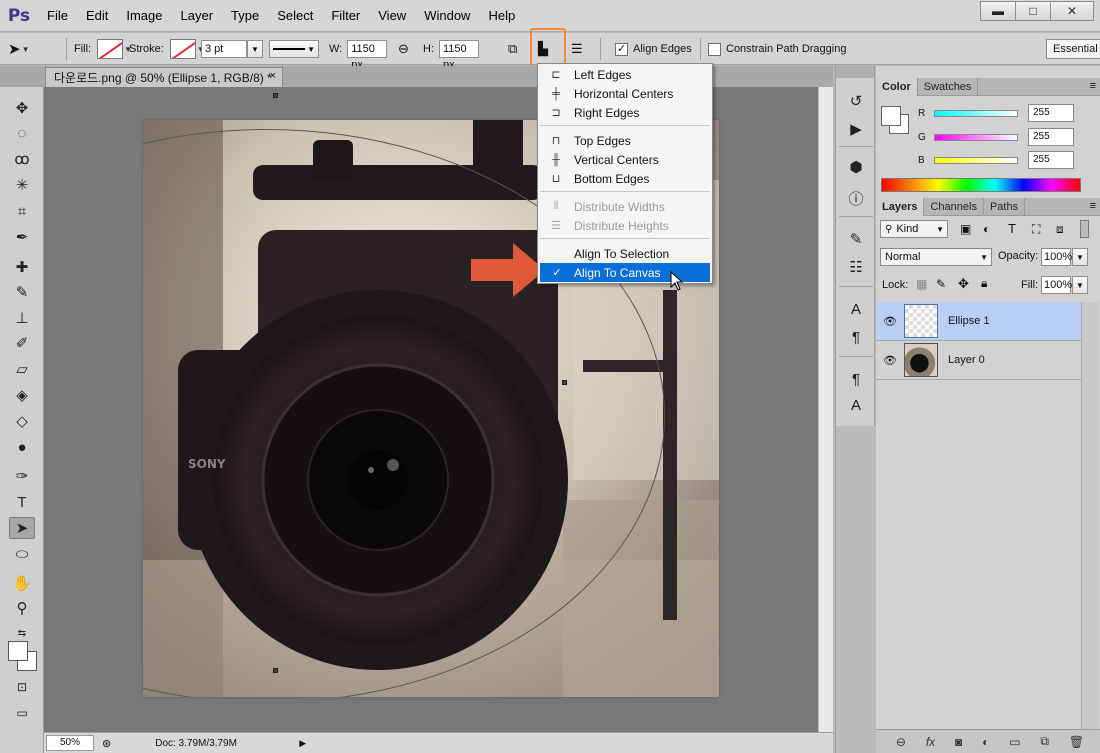  I want to click on actions-panel-icon: ▶, so click(856, 129).